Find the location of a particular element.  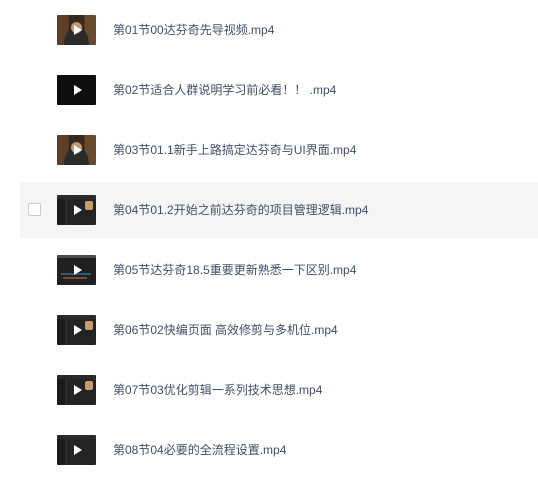

file-row: 第01节00达芬奇先导视频.mp4 is located at coordinates (279, 30).